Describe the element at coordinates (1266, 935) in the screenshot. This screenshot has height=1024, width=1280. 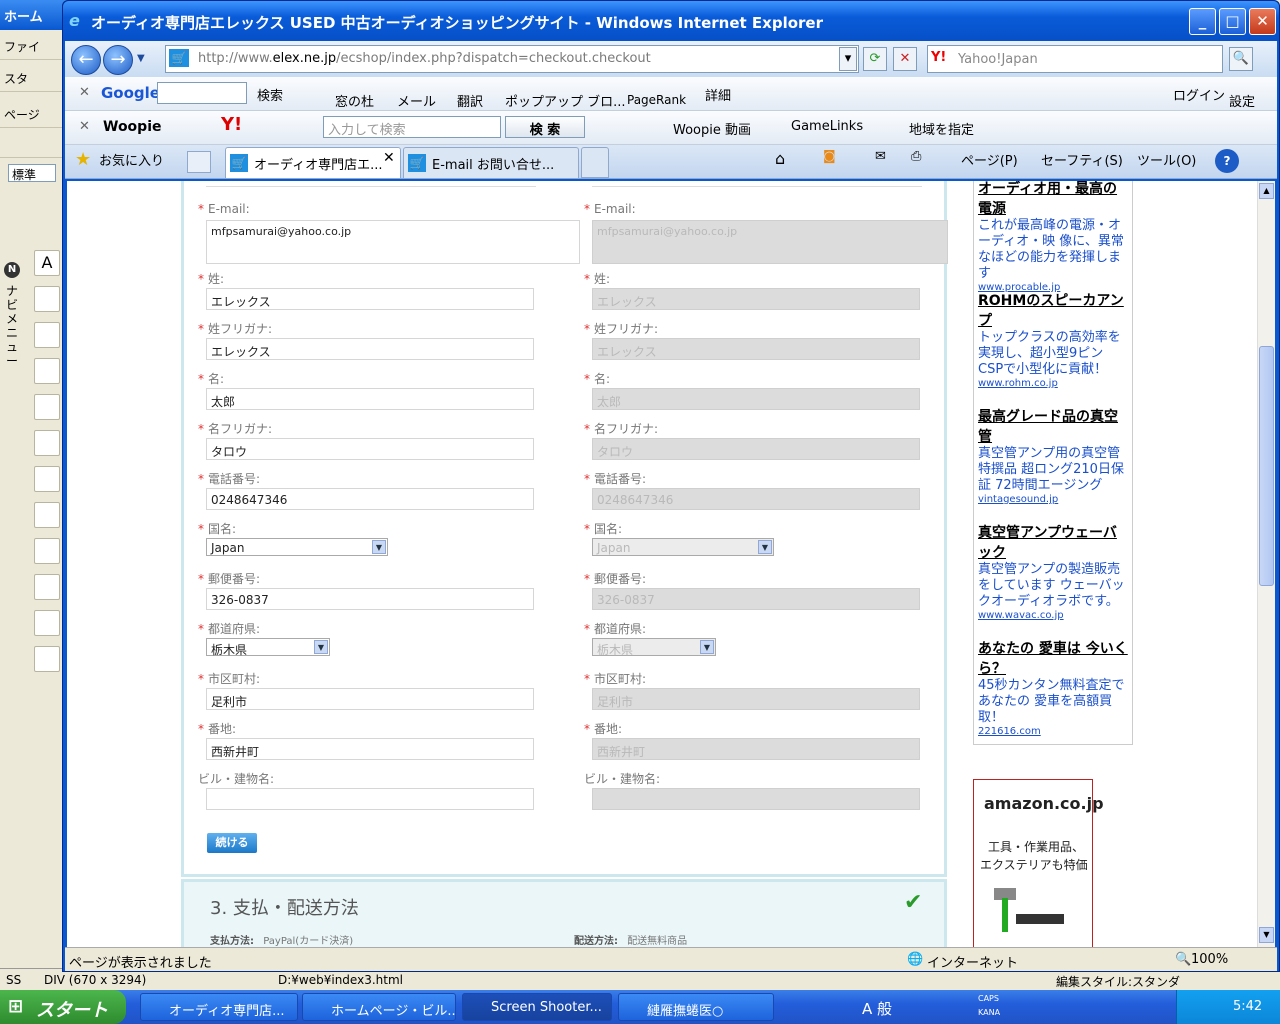
I see `scroll-down-icon: ▼` at that location.